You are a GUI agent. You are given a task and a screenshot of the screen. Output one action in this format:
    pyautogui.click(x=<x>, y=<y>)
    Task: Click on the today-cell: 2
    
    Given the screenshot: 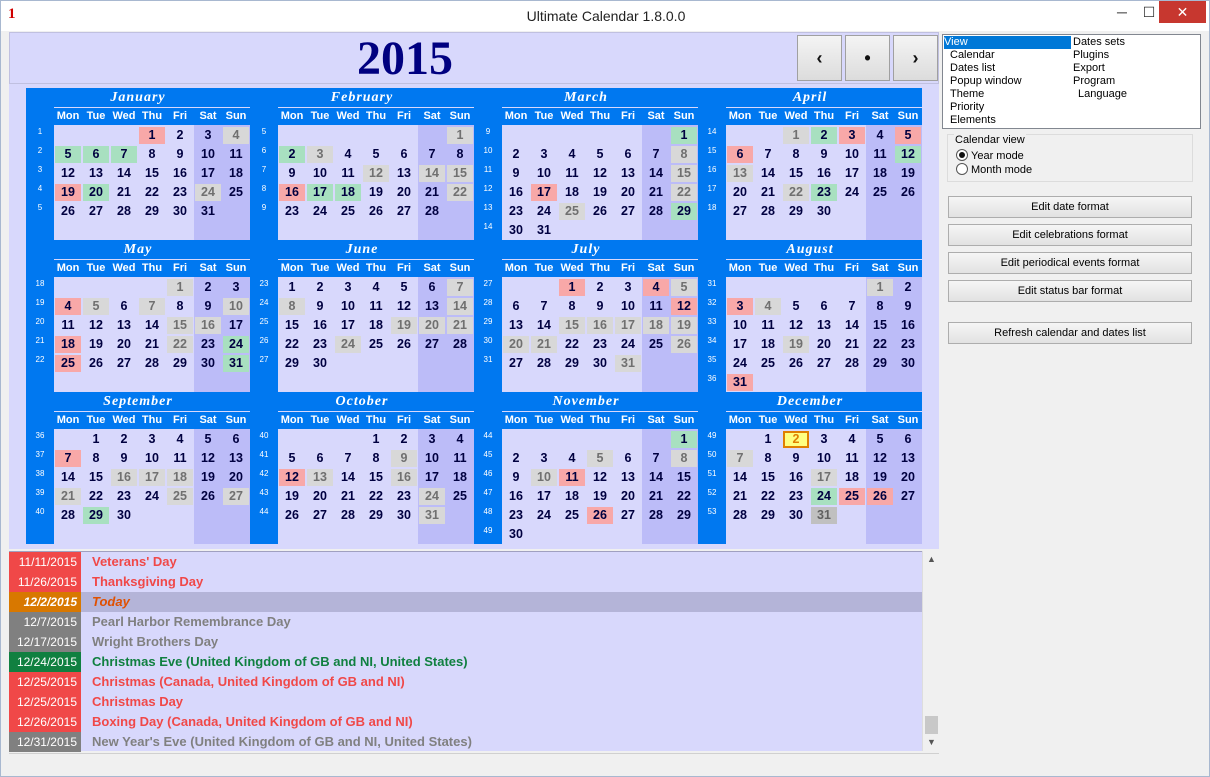 What is the action you would take?
    pyautogui.click(x=796, y=439)
    